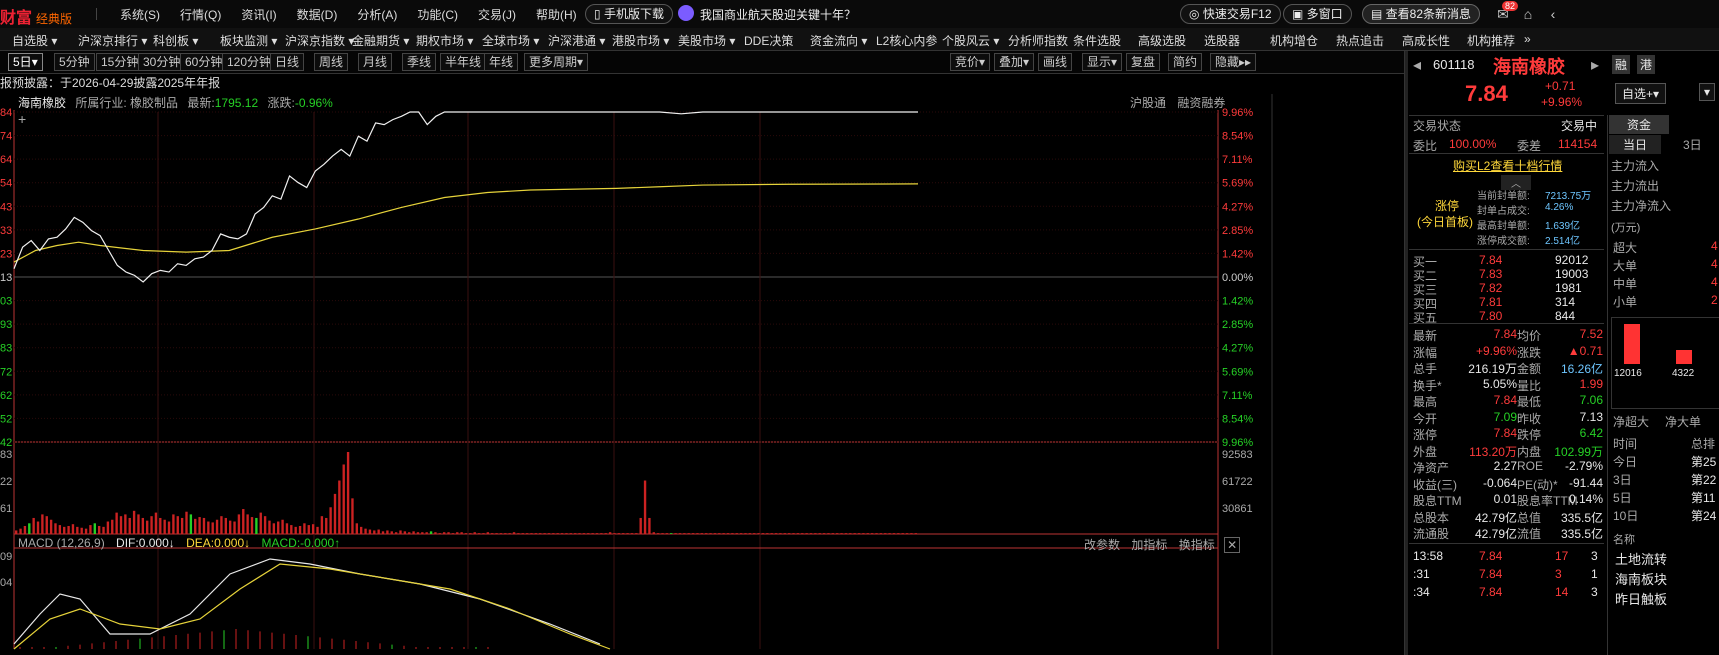 This screenshot has width=1719, height=655. What do you see at coordinates (248, 40) in the screenshot?
I see `nav-sector-monitor: 板块监测 ▾` at bounding box center [248, 40].